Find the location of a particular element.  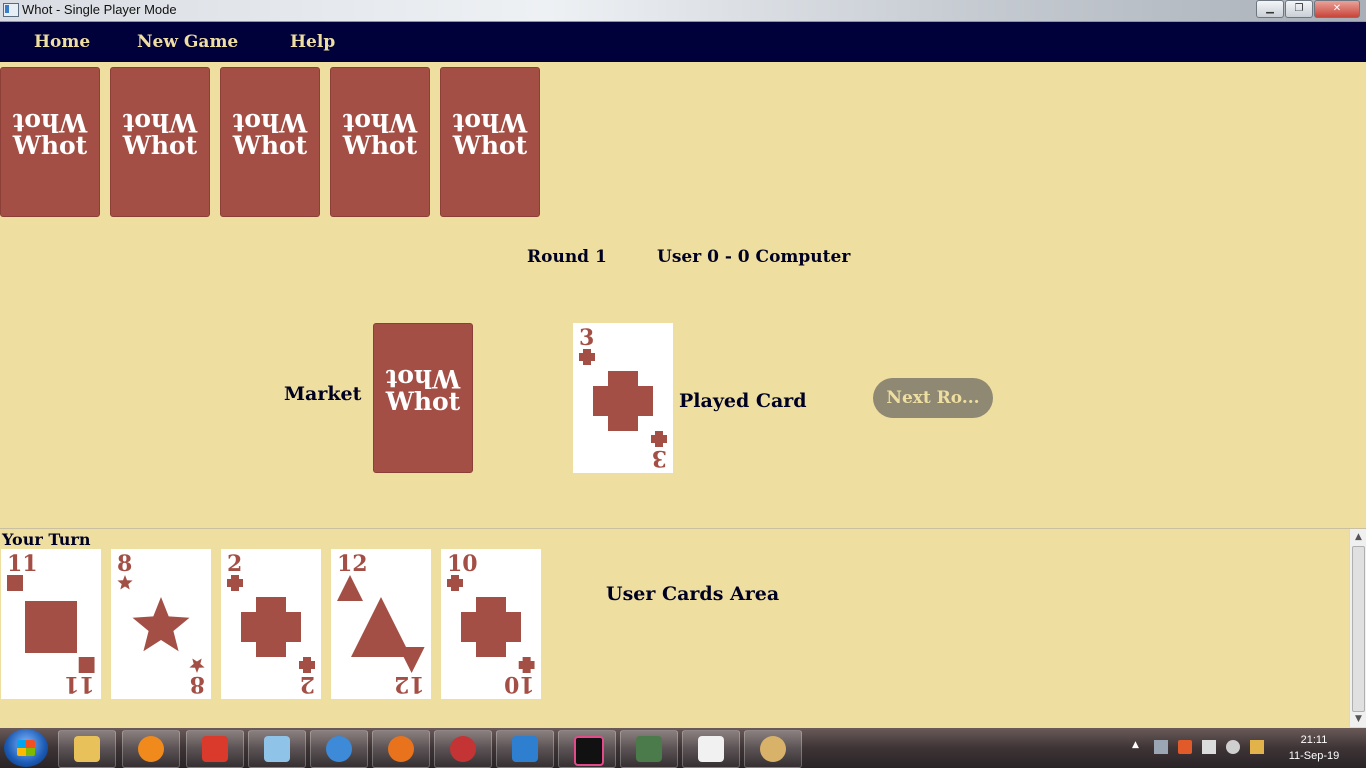

close-button: ✕ is located at coordinates (1337, 9).